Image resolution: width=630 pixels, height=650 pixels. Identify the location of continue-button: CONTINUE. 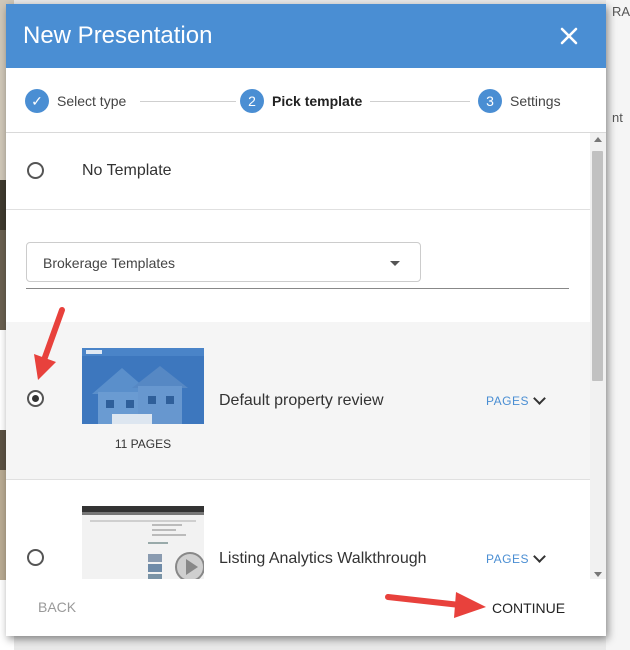
(528, 608).